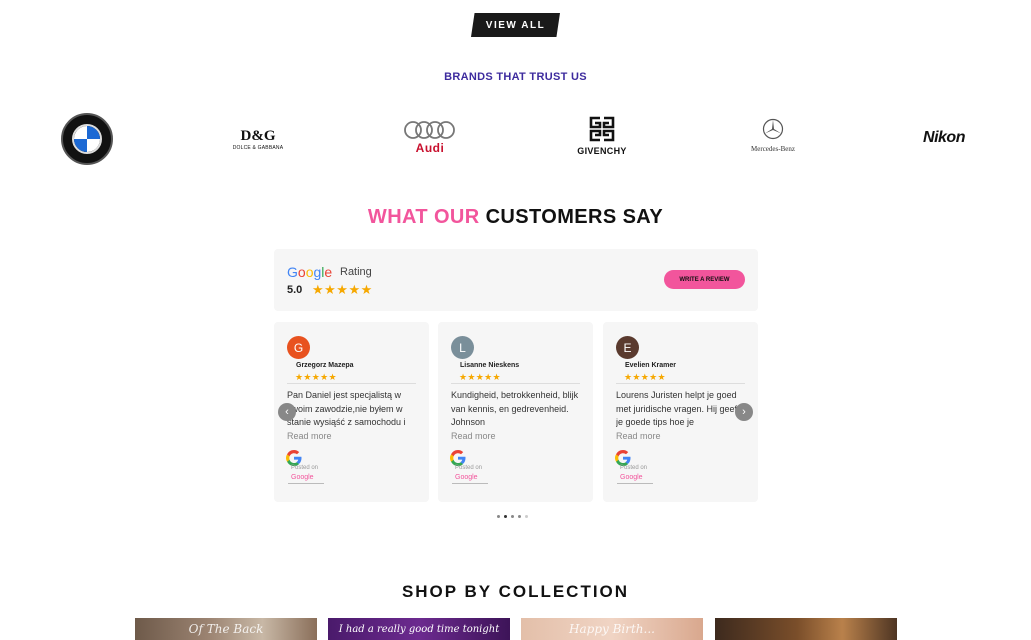 The height and width of the screenshot is (640, 1031). Describe the element at coordinates (516, 280) in the screenshot. I see `google-rating-box: Google Rating 5.0 ★★★★★ WRITE A REVIEW` at that location.